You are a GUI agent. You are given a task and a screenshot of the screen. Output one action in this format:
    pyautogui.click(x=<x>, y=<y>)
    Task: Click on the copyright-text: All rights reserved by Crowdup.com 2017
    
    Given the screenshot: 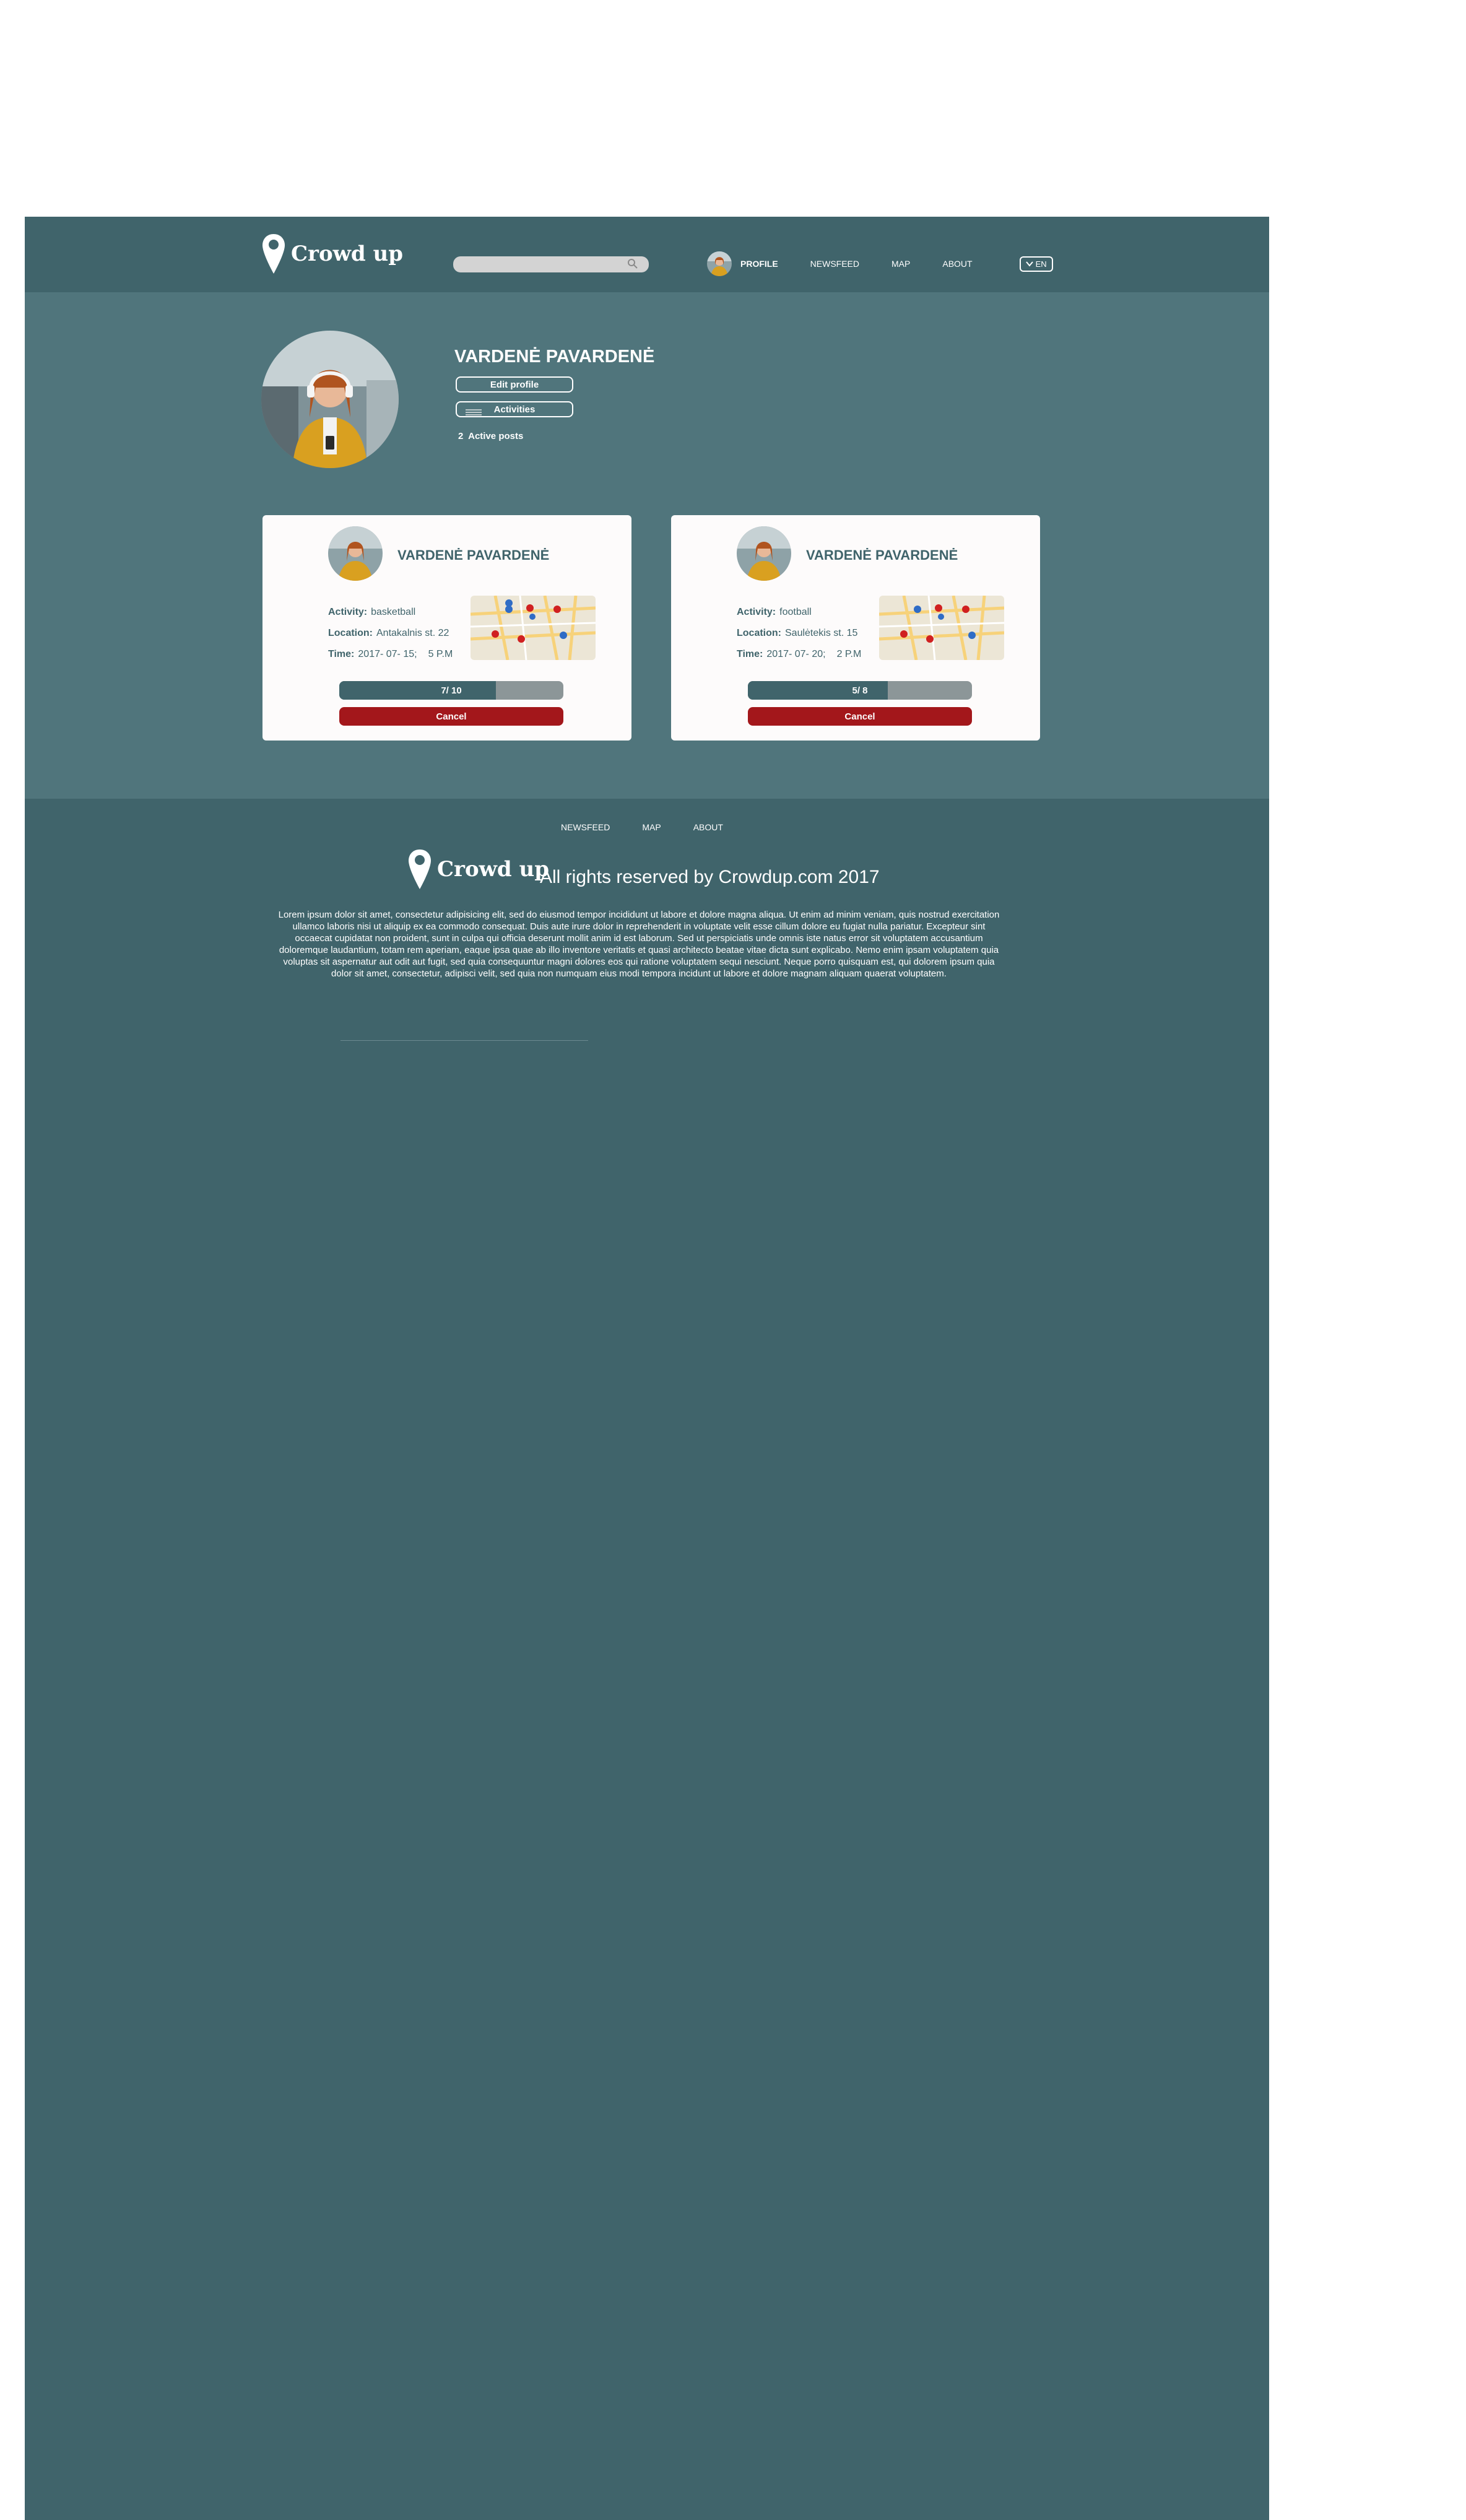 What is the action you would take?
    pyautogui.click(x=710, y=877)
    